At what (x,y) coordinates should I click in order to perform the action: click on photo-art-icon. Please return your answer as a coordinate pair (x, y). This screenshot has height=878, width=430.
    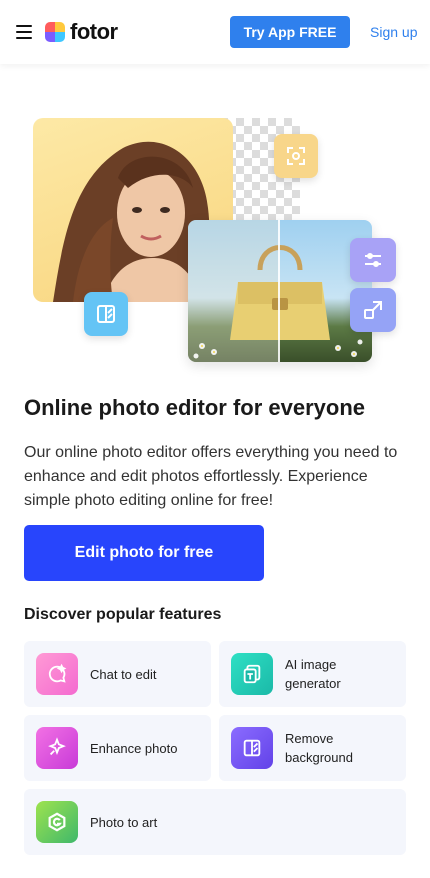
    Looking at the image, I should click on (57, 822).